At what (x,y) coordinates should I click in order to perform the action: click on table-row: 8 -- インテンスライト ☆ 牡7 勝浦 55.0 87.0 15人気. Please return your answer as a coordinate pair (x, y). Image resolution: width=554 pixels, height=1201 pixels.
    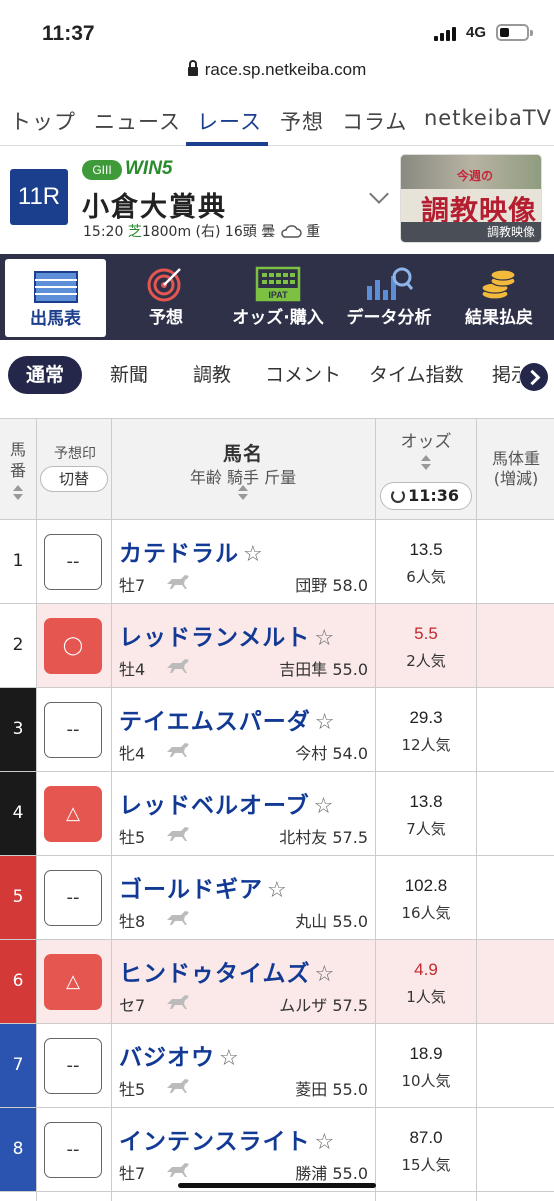
    Looking at the image, I should click on (277, 1150).